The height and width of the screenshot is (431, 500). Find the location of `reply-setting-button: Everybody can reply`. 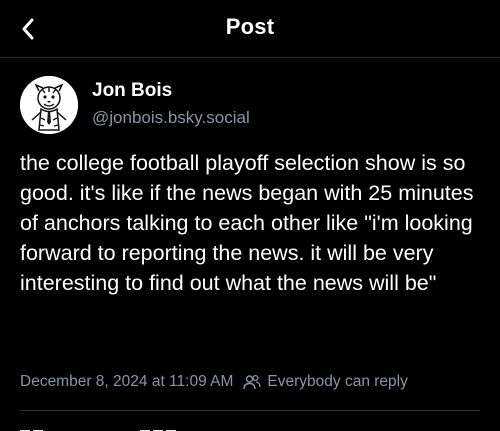

reply-setting-button: Everybody can reply is located at coordinates (325, 382).